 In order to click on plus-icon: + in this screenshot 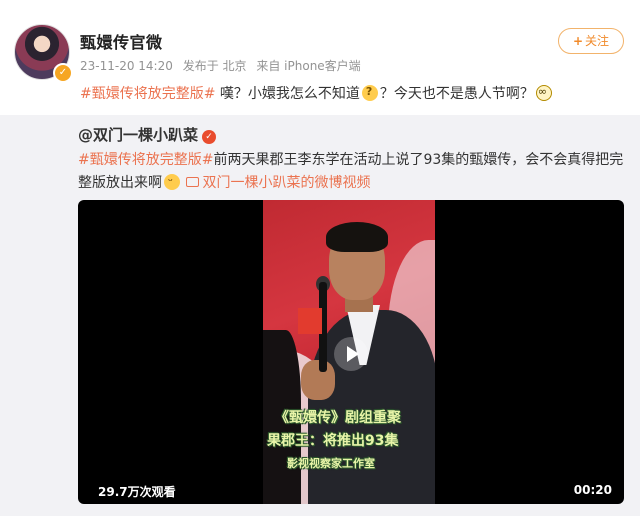, I will do `click(578, 41)`.